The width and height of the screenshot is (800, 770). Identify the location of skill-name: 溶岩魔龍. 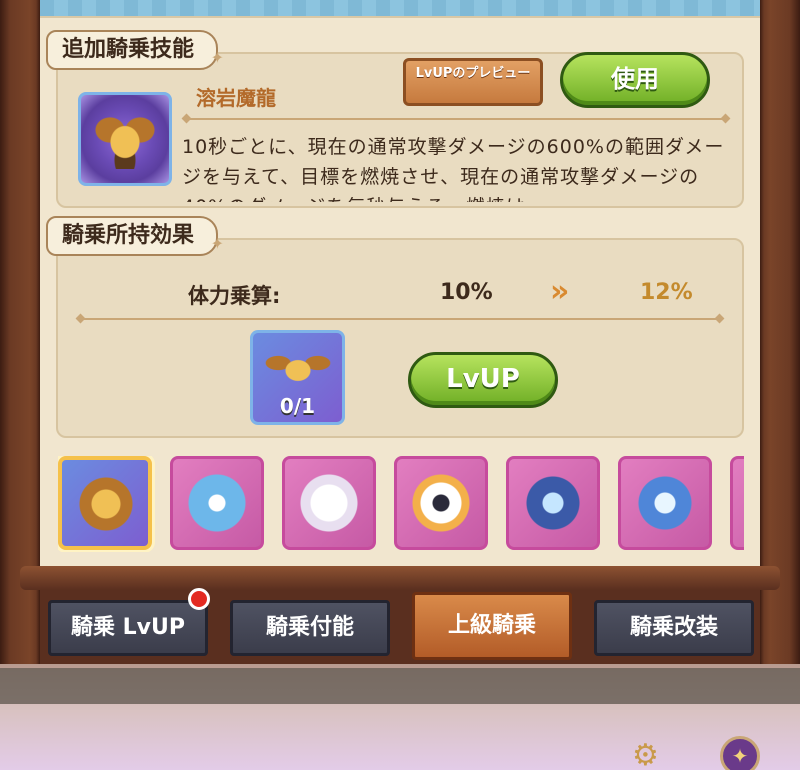
(236, 98).